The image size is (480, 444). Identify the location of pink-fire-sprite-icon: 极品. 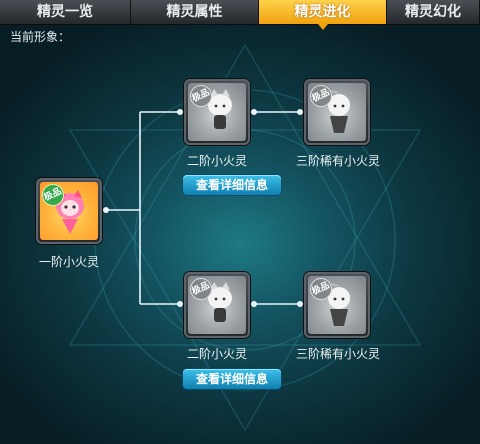
(69, 211).